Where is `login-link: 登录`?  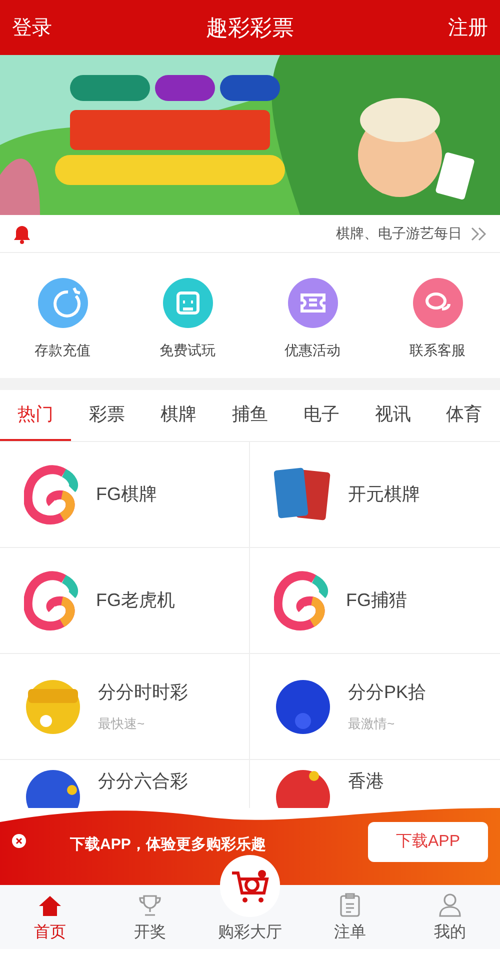
login-link: 登录 is located at coordinates (32, 27).